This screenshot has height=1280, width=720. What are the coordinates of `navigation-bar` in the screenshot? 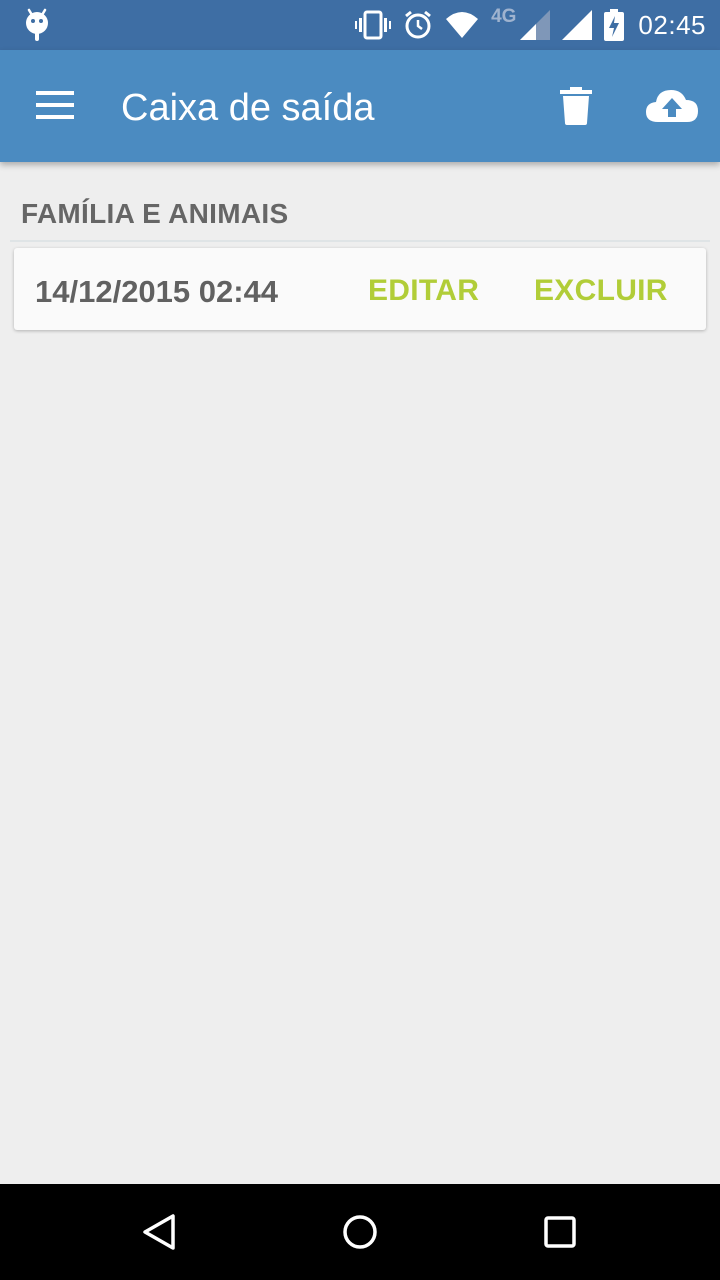 It's located at (360, 1232).